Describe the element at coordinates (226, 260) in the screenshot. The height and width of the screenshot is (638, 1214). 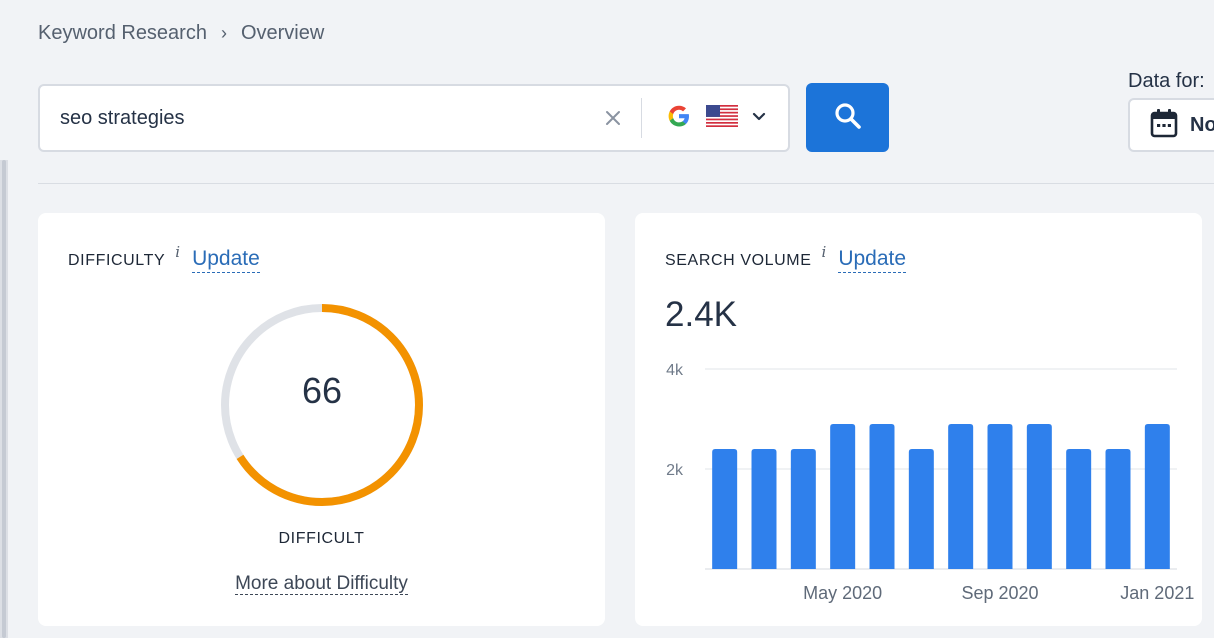
I see `difficulty-update-link: Update` at that location.